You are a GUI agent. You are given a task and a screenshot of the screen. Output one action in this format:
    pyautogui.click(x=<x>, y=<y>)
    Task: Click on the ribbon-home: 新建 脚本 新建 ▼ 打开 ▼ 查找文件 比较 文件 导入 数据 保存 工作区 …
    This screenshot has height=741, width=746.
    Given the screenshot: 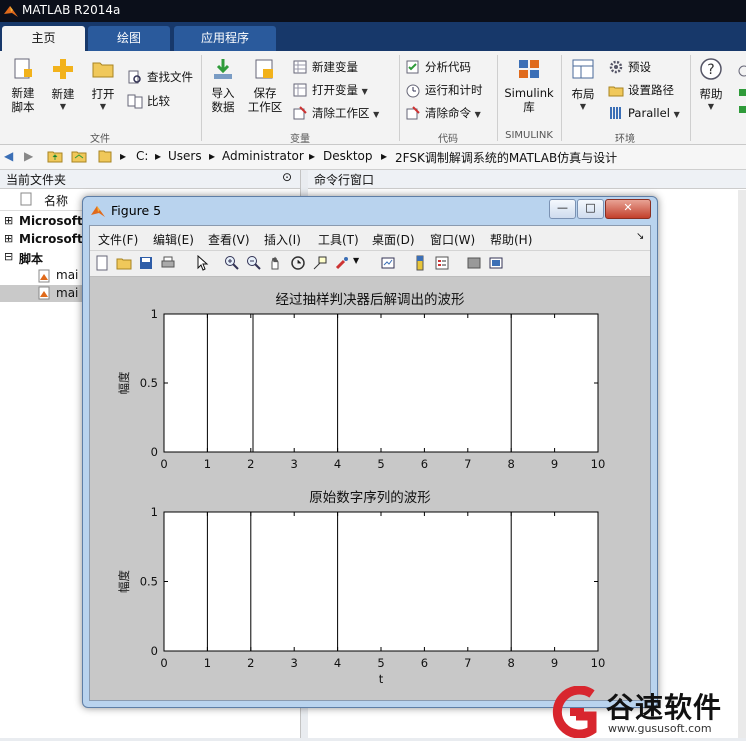 What is the action you would take?
    pyautogui.click(x=373, y=98)
    